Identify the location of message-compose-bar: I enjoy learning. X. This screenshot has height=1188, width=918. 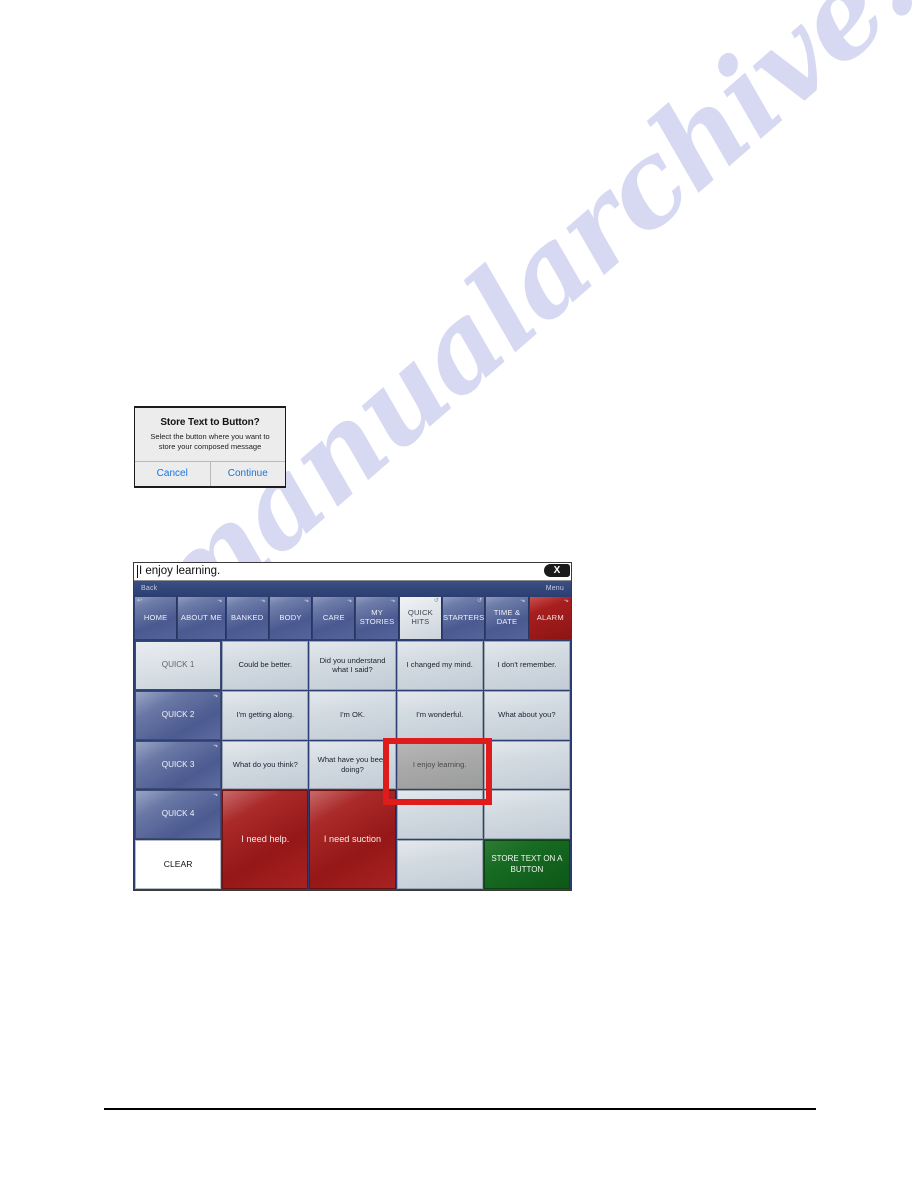
(352, 572).